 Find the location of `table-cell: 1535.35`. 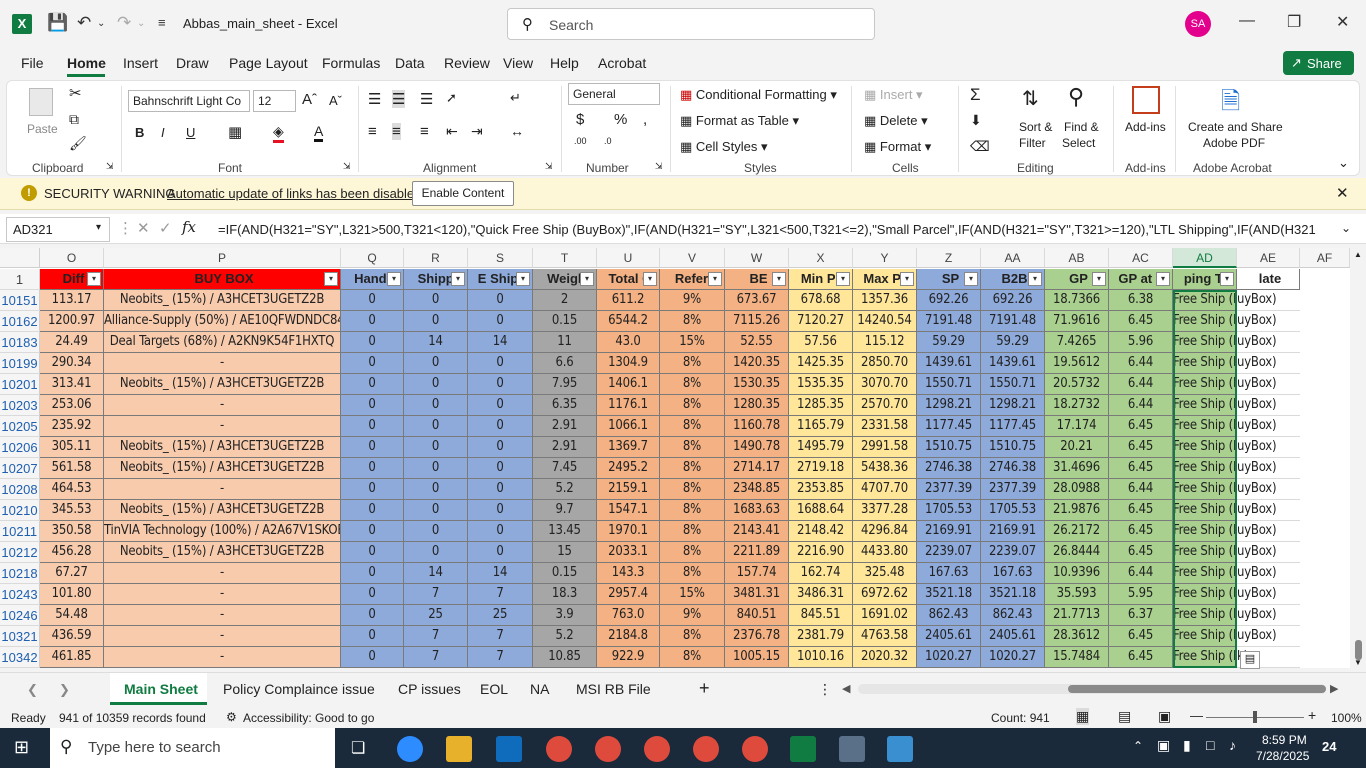

table-cell: 1535.35 is located at coordinates (821, 384).